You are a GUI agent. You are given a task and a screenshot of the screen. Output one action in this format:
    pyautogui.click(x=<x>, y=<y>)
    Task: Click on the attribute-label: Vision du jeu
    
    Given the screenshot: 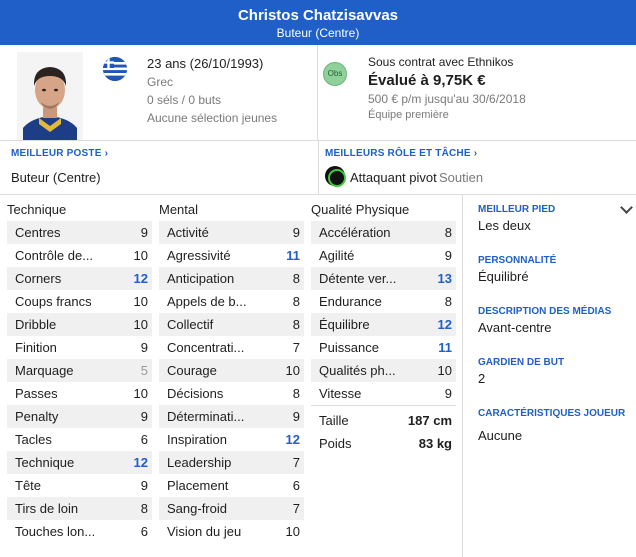 What is the action you would take?
    pyautogui.click(x=204, y=531)
    